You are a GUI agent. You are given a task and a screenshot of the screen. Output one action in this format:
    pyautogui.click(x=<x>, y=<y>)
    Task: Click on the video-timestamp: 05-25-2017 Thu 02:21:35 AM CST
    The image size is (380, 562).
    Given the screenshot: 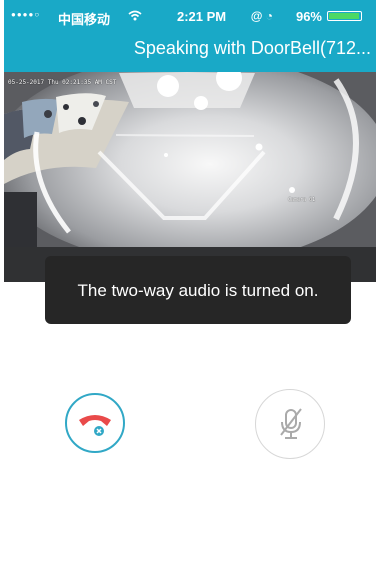 What is the action you would take?
    pyautogui.click(x=62, y=82)
    